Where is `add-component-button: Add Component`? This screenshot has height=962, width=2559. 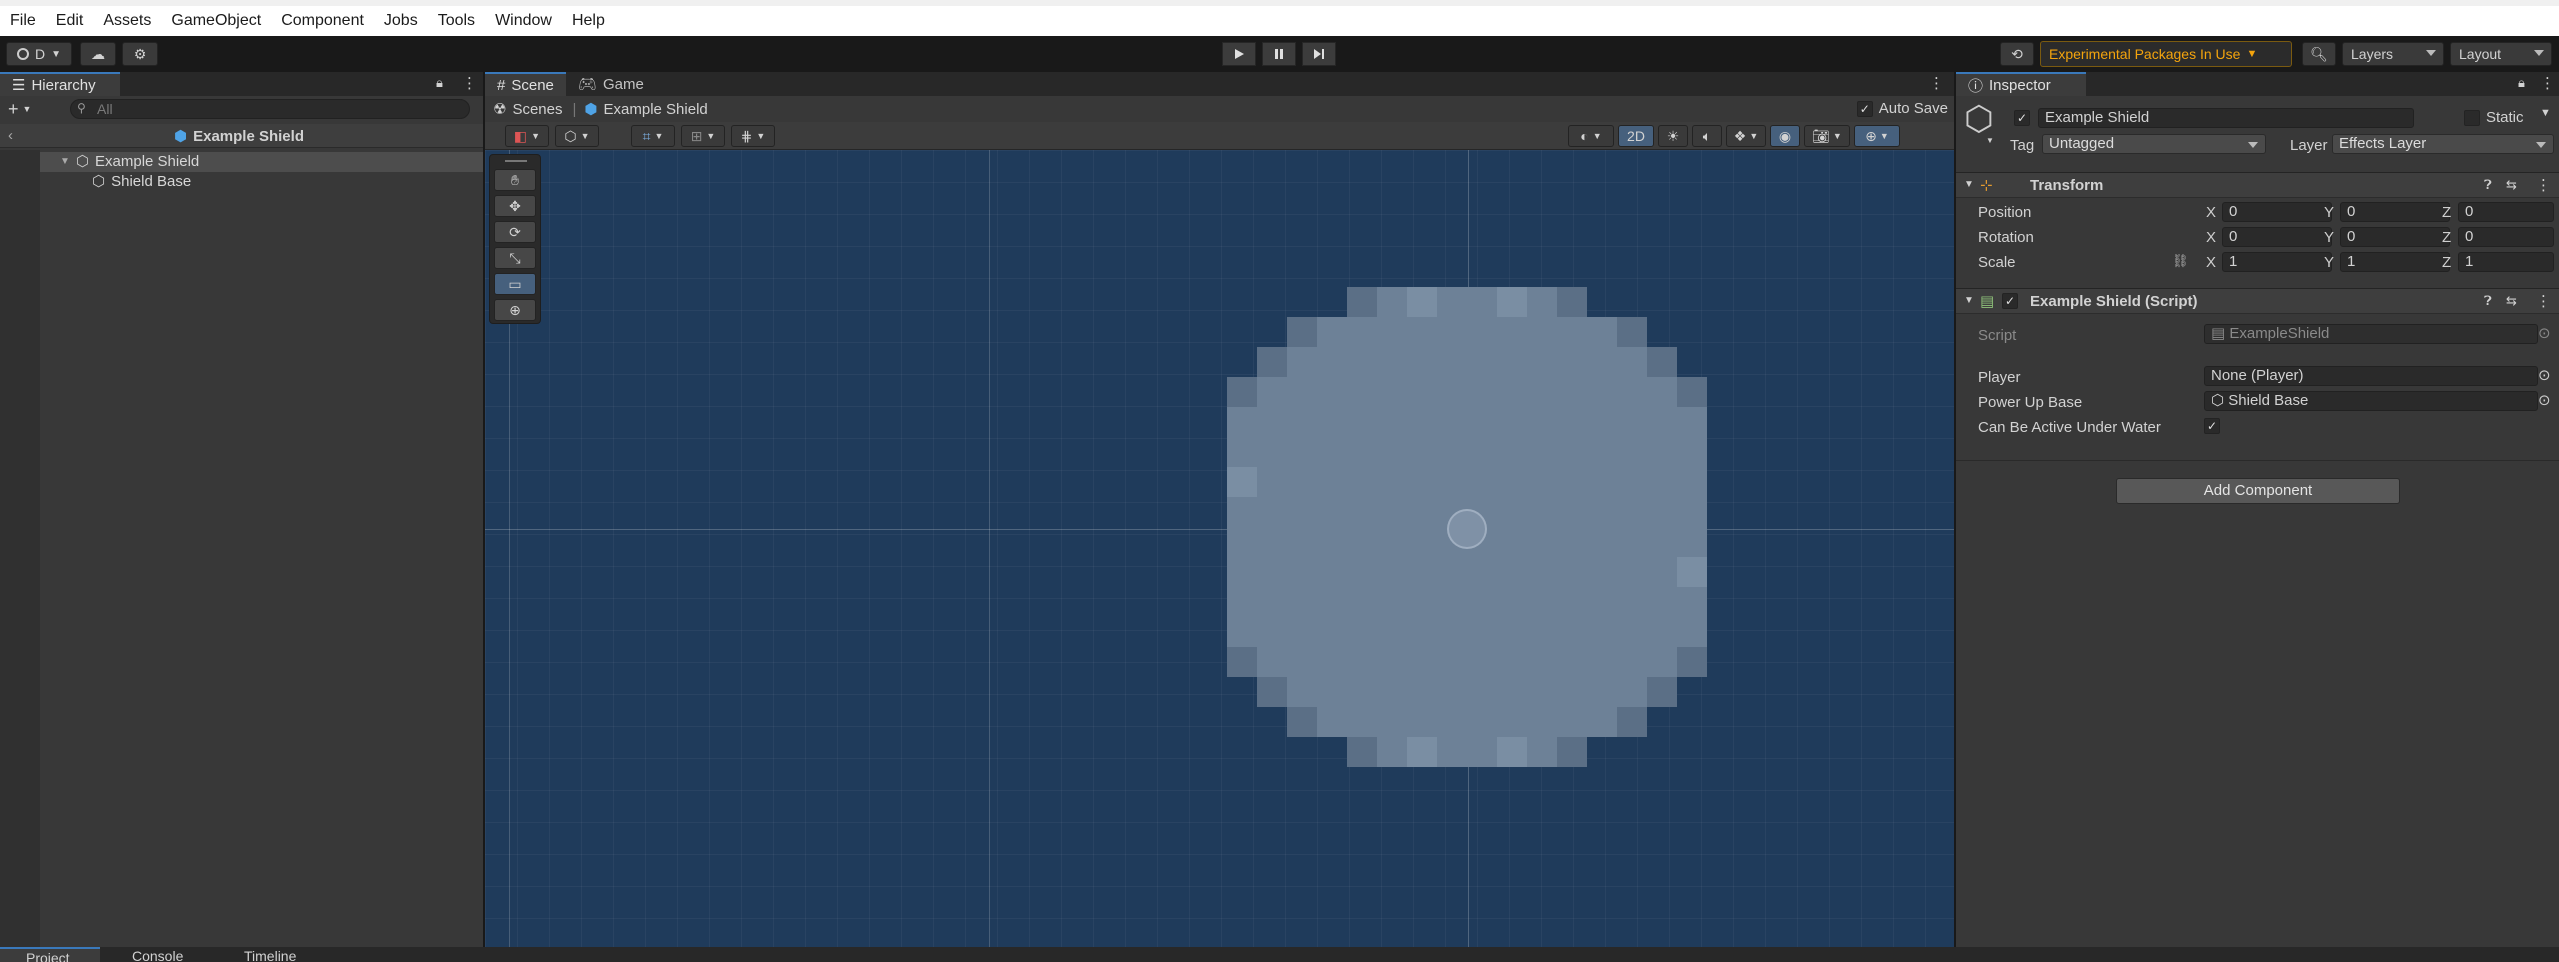 add-component-button: Add Component is located at coordinates (2258, 491).